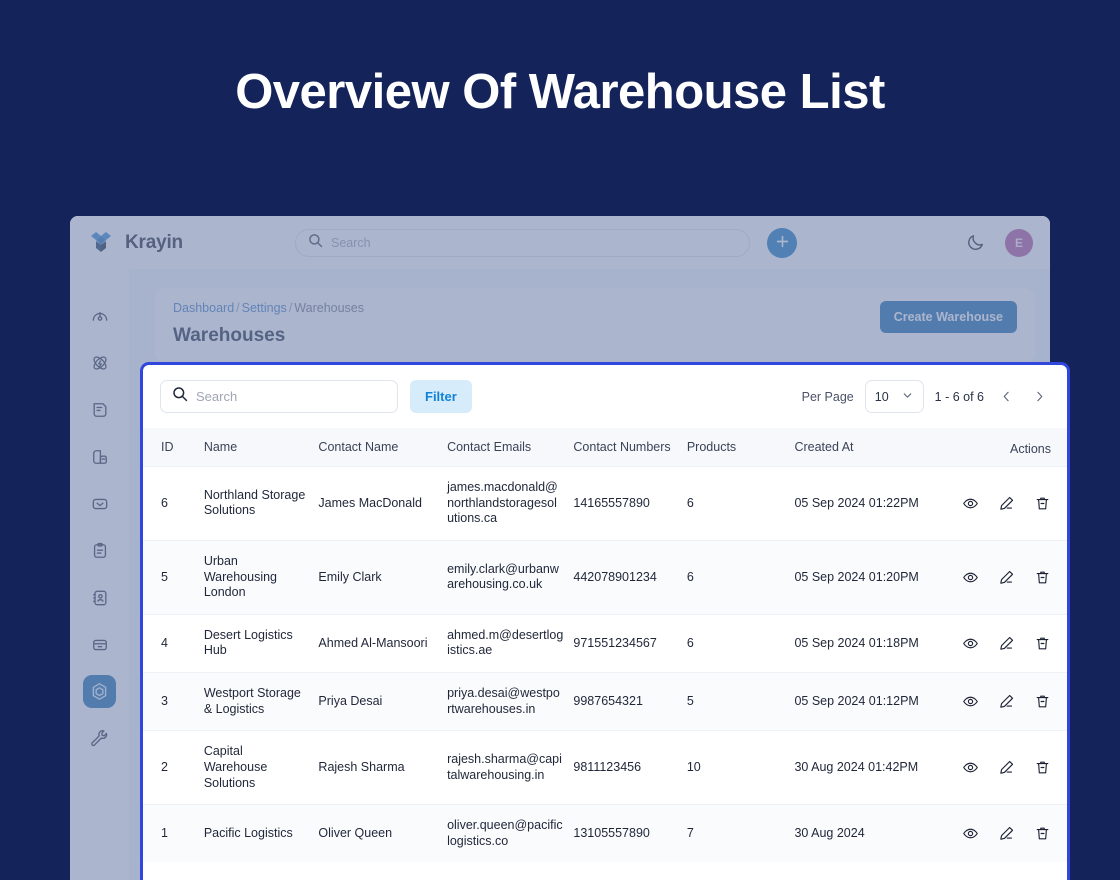 The height and width of the screenshot is (880, 1120). What do you see at coordinates (894, 396) in the screenshot?
I see `per-page-select: 10` at bounding box center [894, 396].